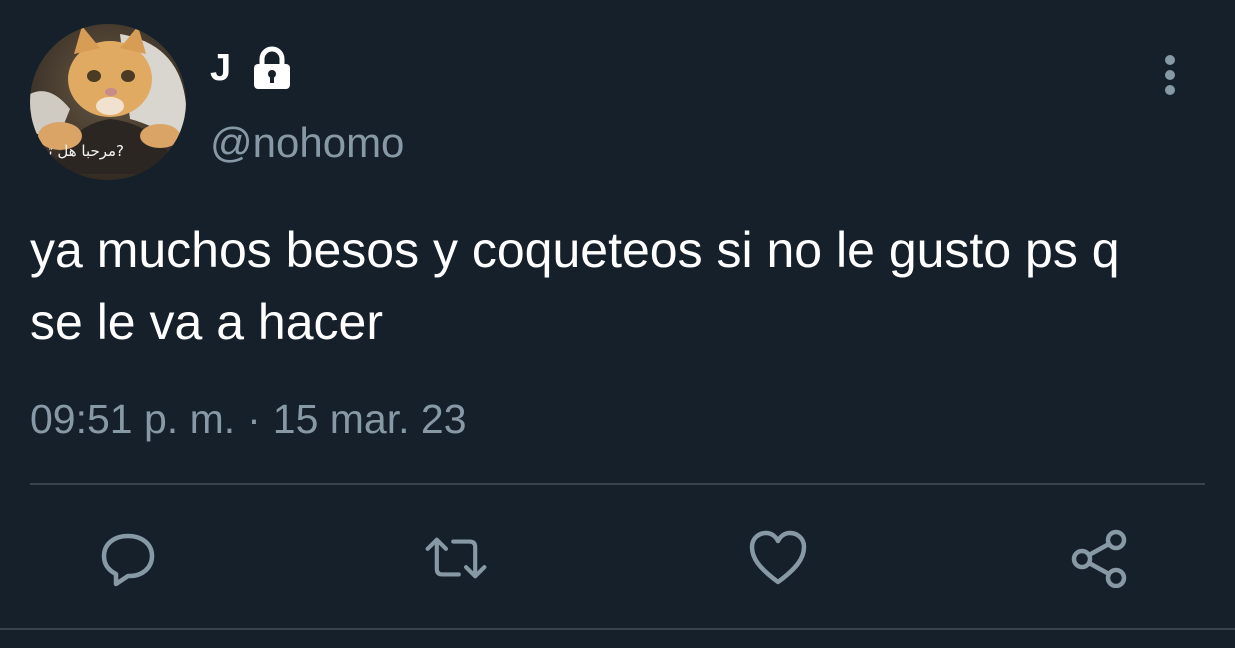 The image size is (1235, 648). I want to click on heart-icon, so click(778, 557).